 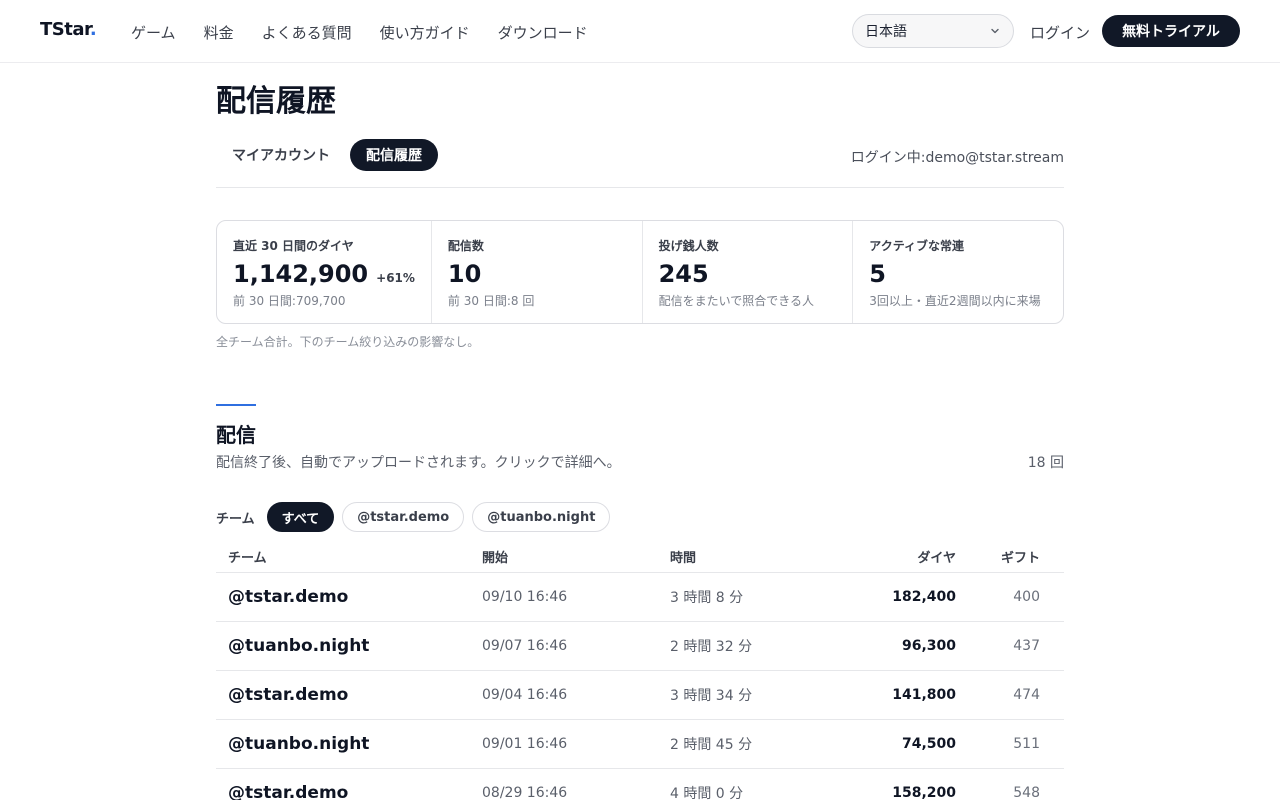 I want to click on cell-gifts: 400, so click(x=1026, y=597).